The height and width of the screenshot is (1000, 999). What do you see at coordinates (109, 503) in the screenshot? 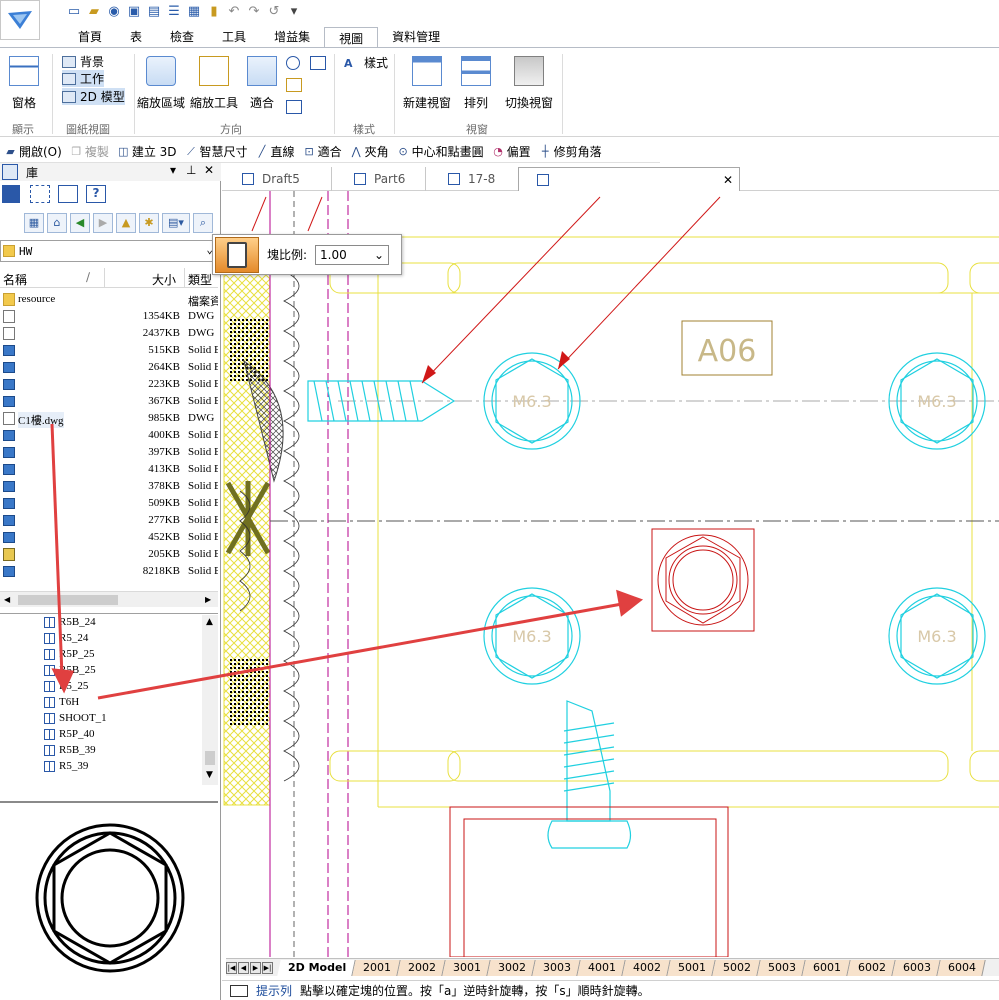
I see `file-row: 509KB Solid Edge` at bounding box center [109, 503].